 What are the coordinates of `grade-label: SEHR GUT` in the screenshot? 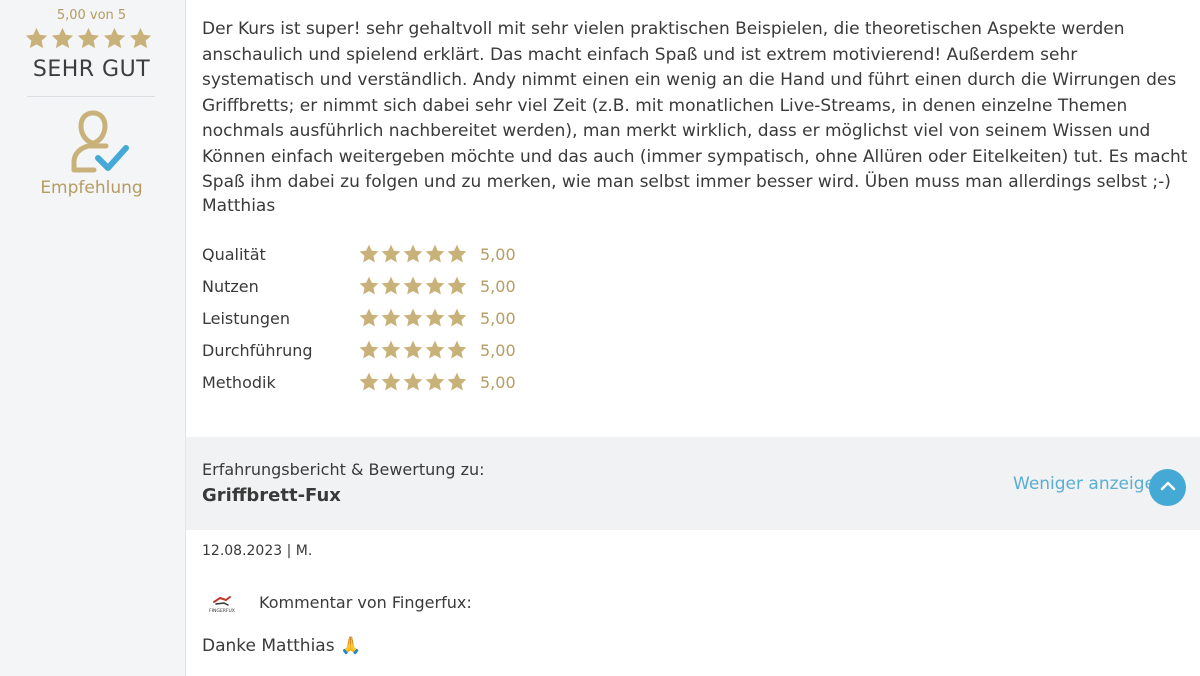 It's located at (91, 69).